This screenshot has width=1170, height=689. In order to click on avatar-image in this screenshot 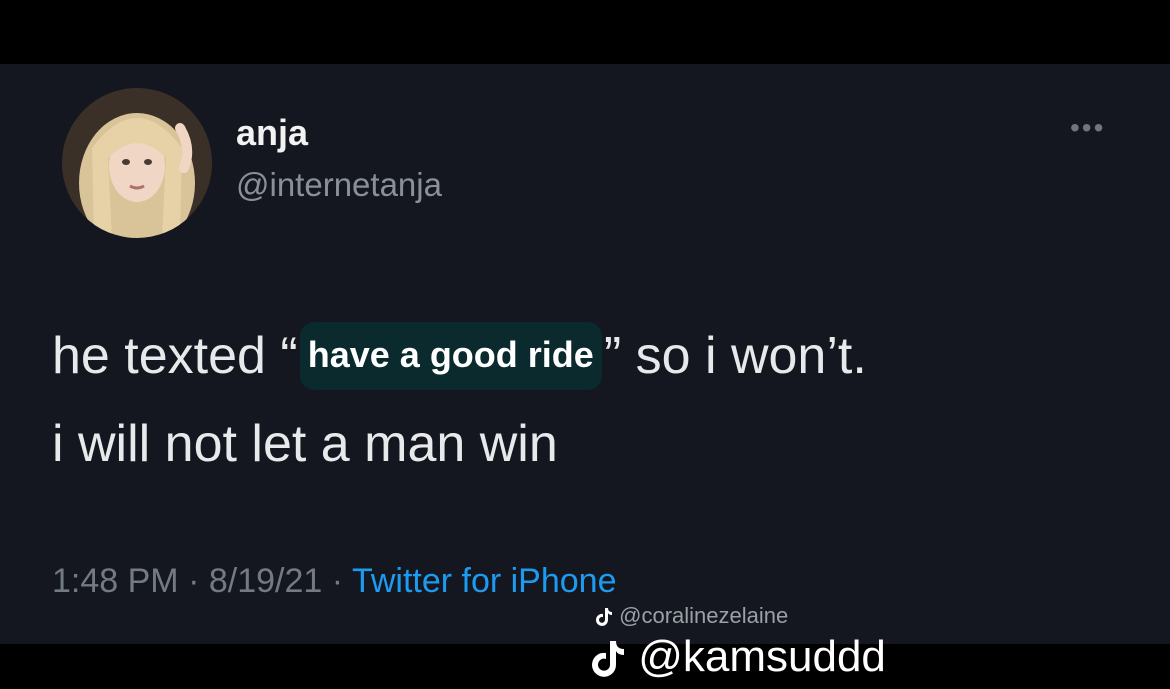, I will do `click(137, 163)`.